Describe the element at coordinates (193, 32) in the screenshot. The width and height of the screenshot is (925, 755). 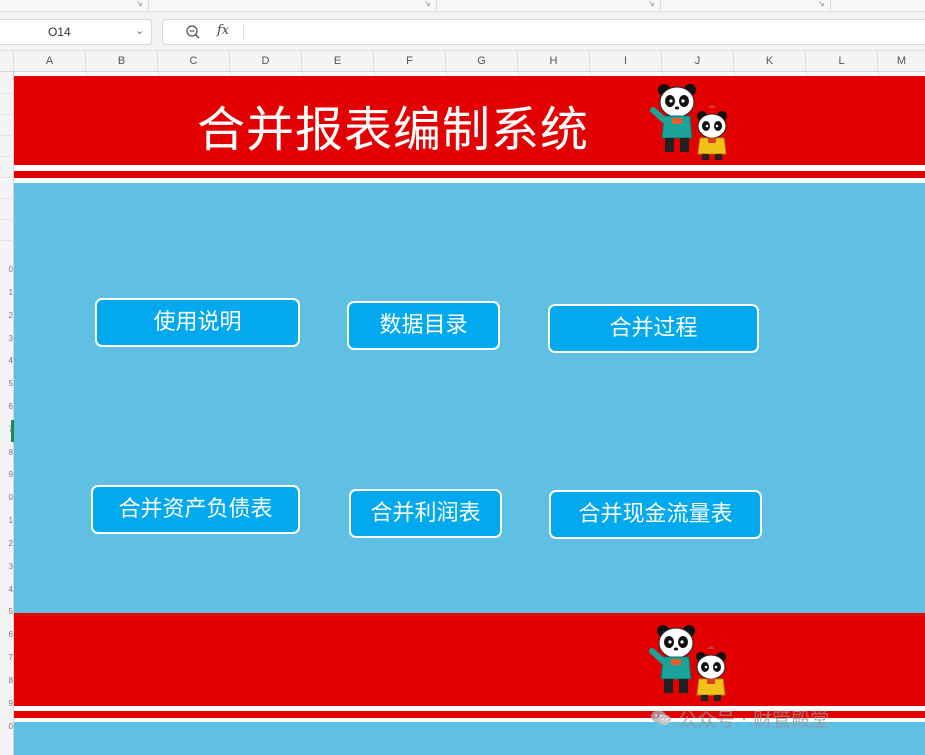
I see `zoom-in-icon` at that location.